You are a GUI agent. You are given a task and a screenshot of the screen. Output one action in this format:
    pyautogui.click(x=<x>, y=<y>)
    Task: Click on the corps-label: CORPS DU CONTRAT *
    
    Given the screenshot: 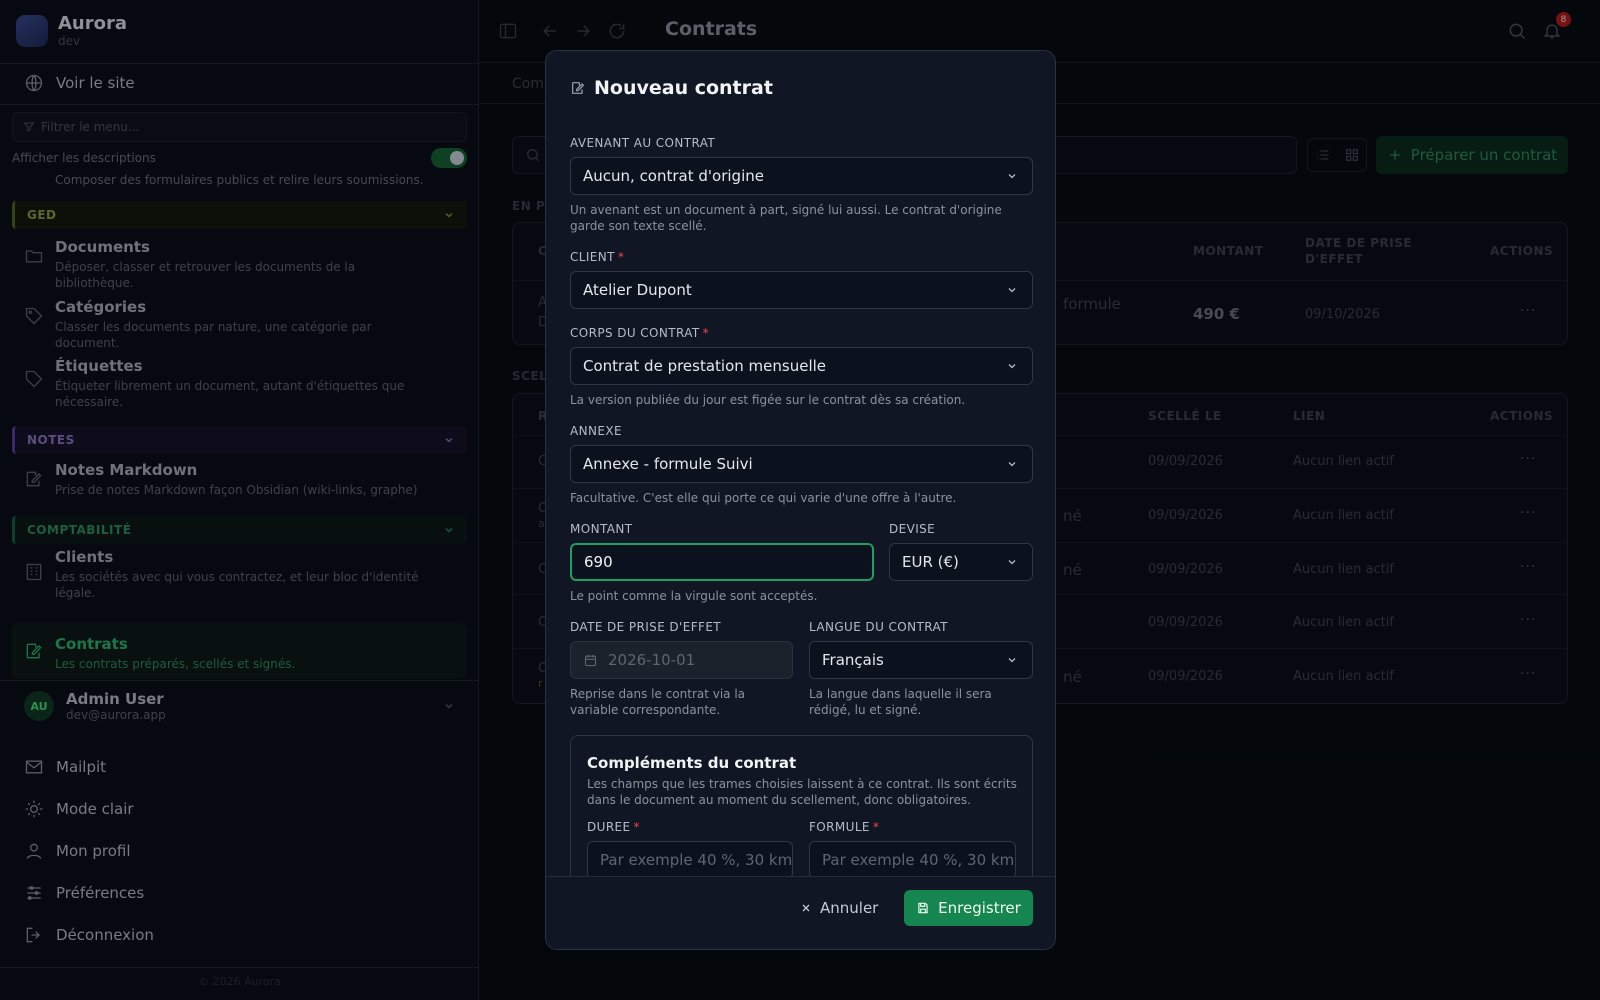 What is the action you would take?
    pyautogui.click(x=640, y=333)
    